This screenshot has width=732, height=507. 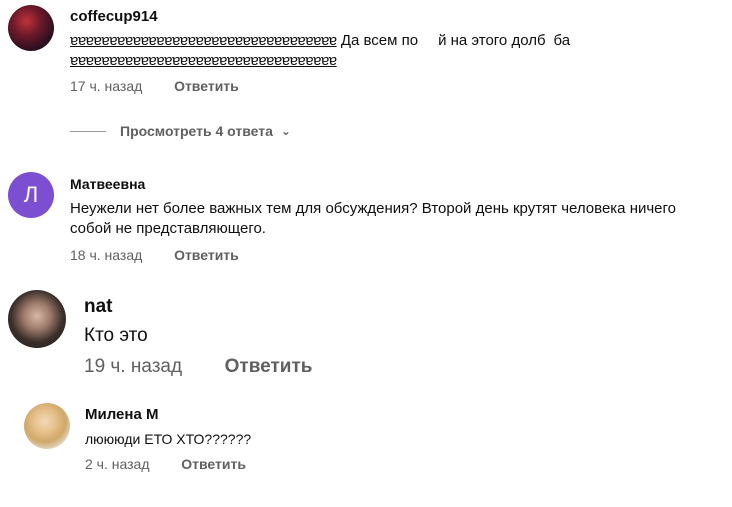 What do you see at coordinates (121, 414) in the screenshot?
I see `comment-author: Милена М` at bounding box center [121, 414].